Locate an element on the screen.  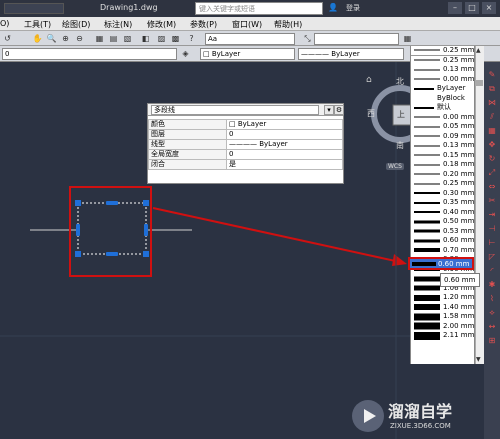
compass-south: 南 is located at coordinates (400, 145).